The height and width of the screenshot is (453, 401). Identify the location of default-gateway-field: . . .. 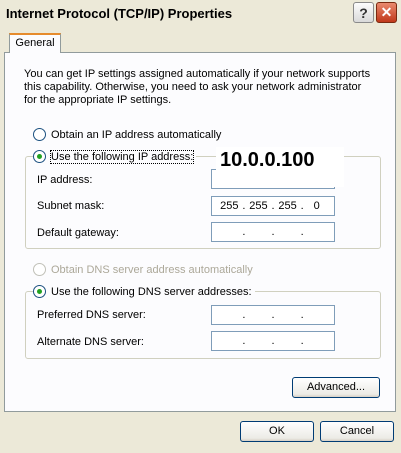
(273, 232).